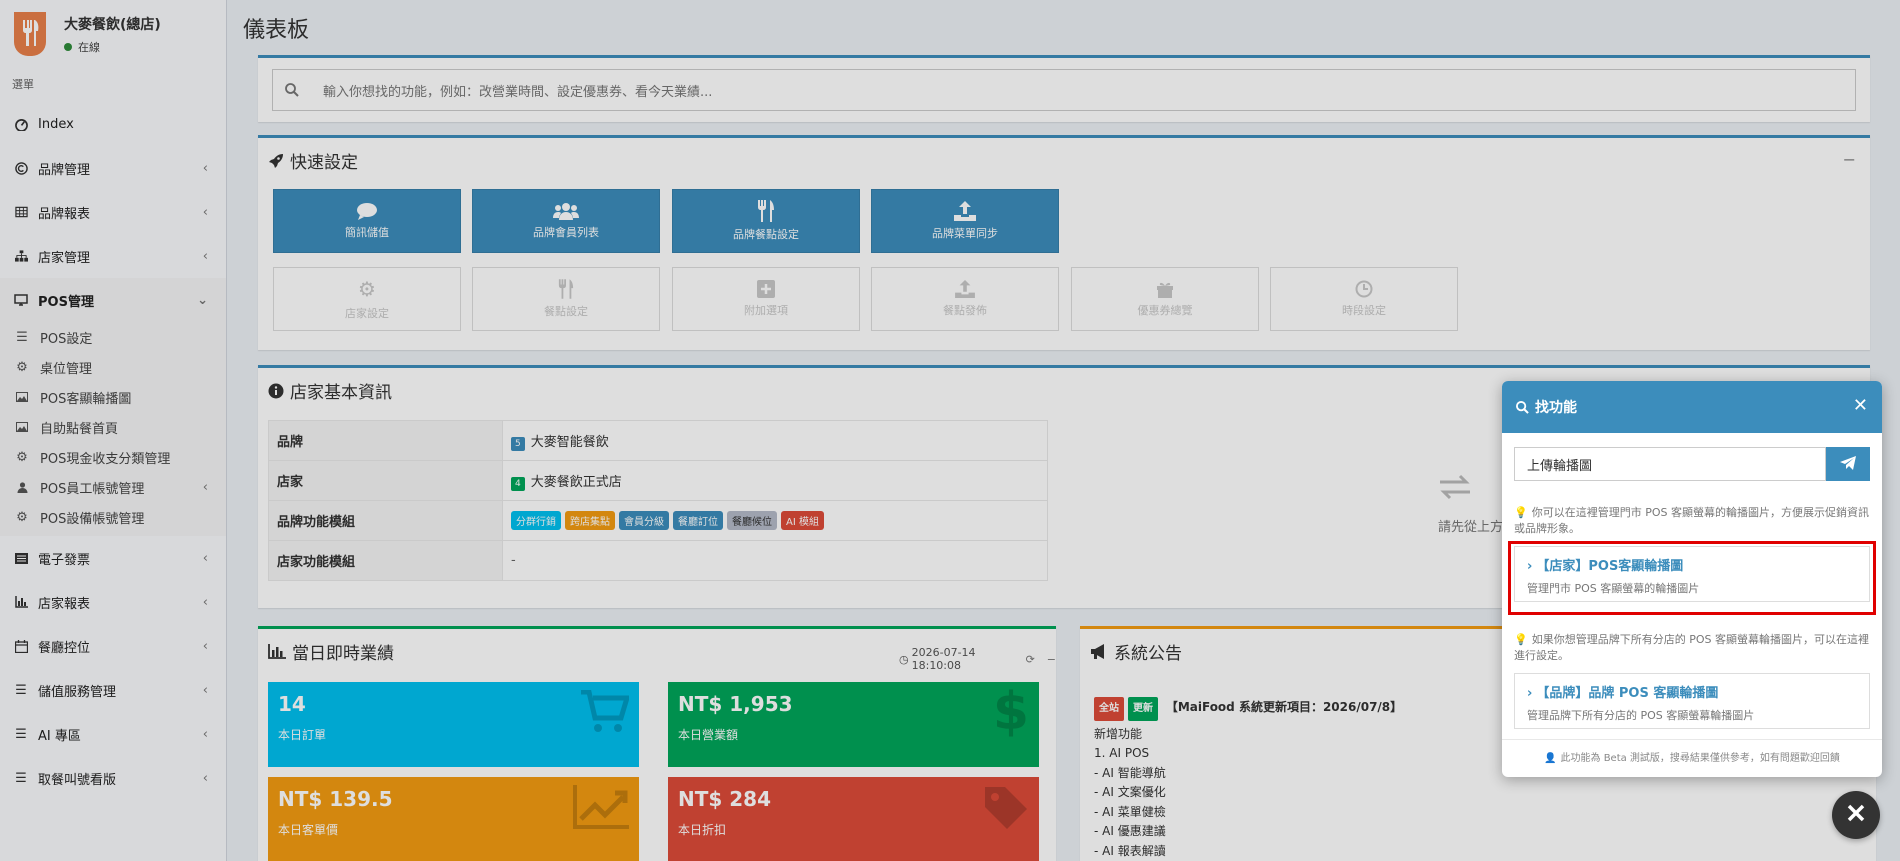  What do you see at coordinates (1030, 659) in the screenshot?
I see `refresh-icon: ⟳` at bounding box center [1030, 659].